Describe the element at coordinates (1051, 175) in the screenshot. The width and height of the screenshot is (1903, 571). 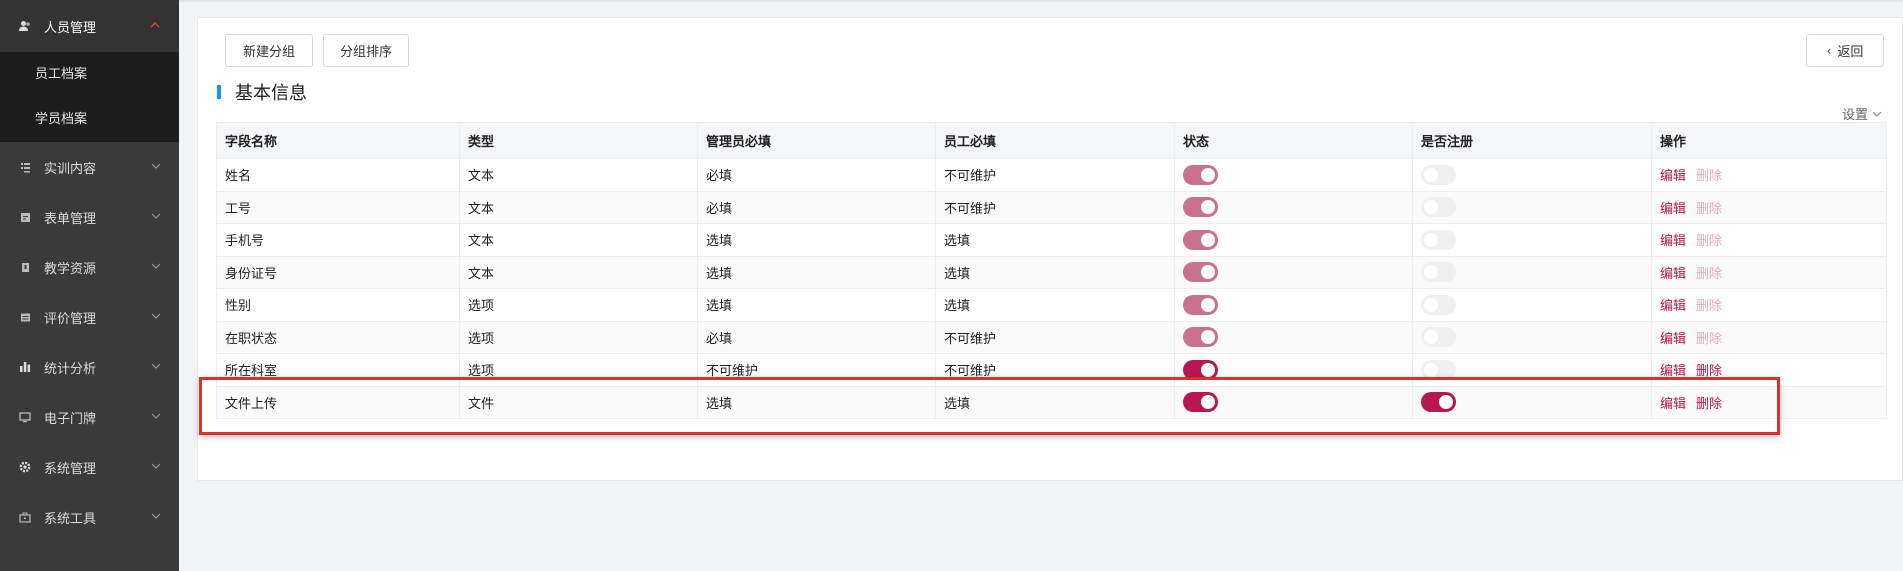
I see `table-row: 姓名 文本 必填 不可维护 编辑 删除` at that location.